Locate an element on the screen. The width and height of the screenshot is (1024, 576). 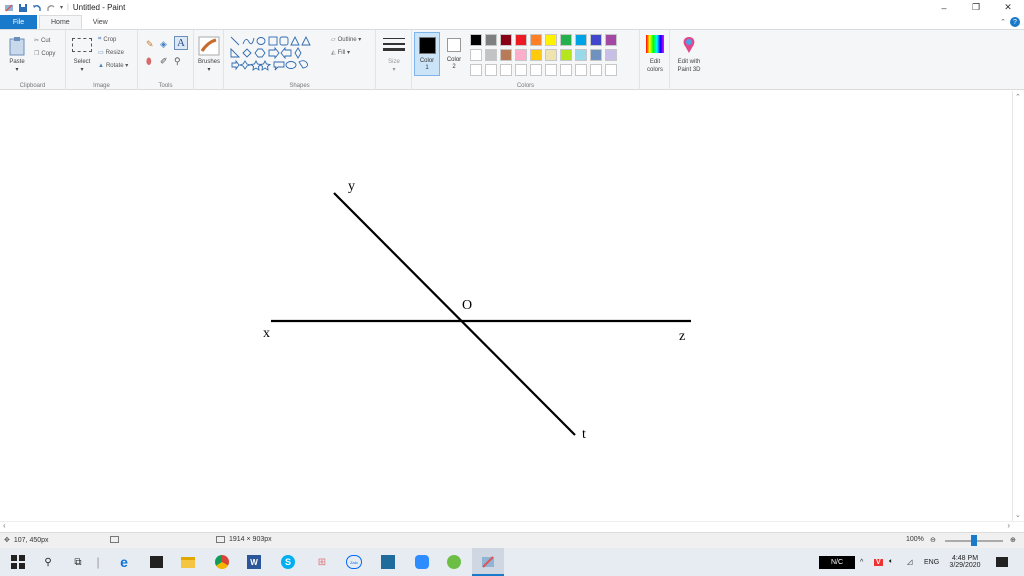
horizontal-scrollbar: ‹ › is located at coordinates (512, 526).